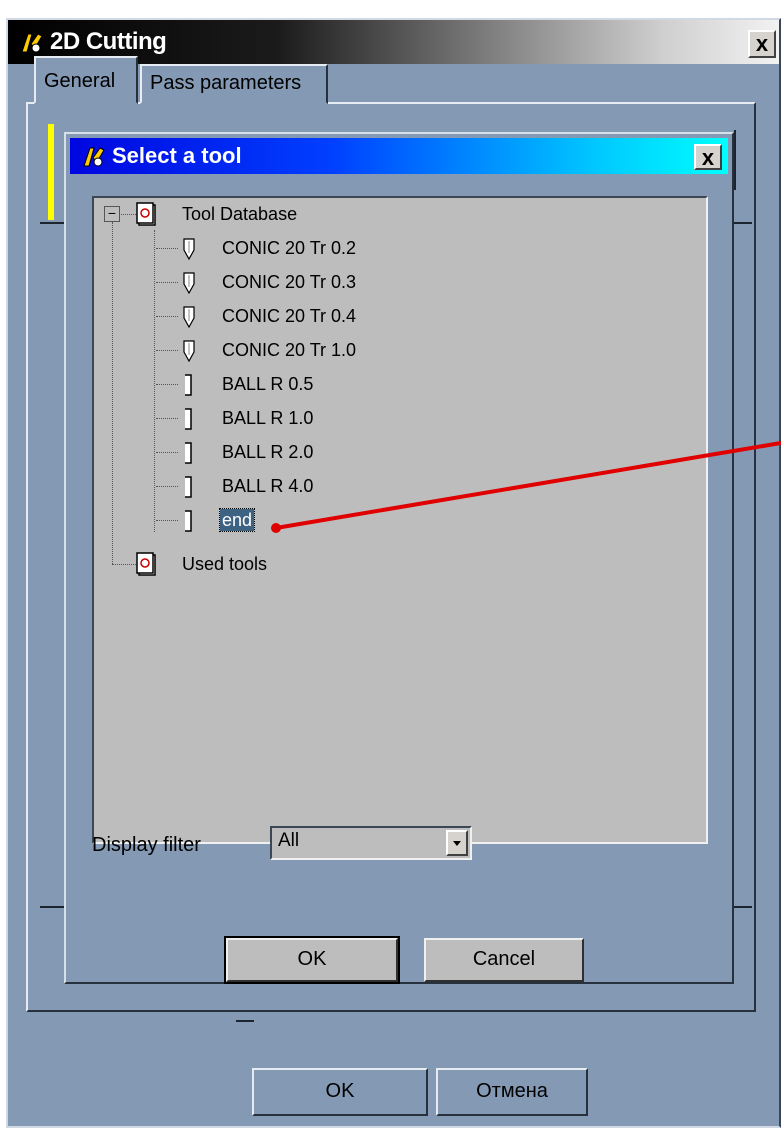 This screenshot has height=1128, width=781. Describe the element at coordinates (108, 41) in the screenshot. I see `outer-window-title: 2D Cutting` at that location.